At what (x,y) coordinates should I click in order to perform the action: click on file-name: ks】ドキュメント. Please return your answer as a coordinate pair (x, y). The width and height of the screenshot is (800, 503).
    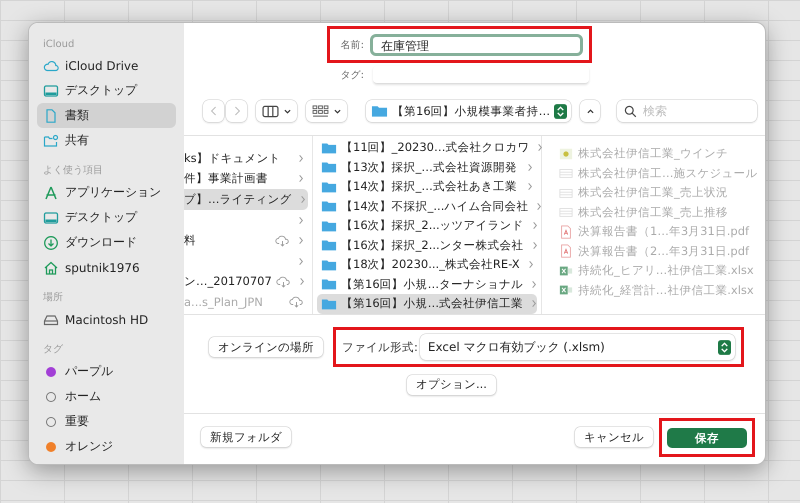
    Looking at the image, I should click on (233, 158).